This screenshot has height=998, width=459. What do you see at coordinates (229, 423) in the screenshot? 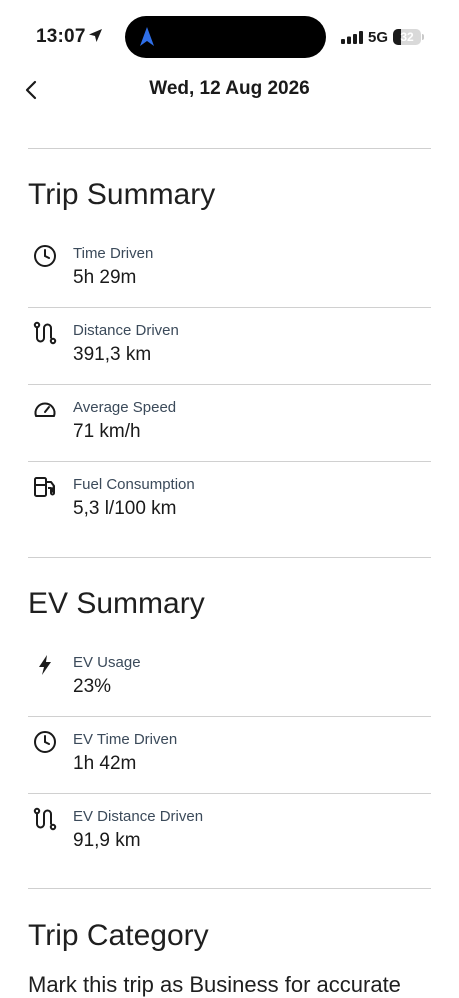
I see `stat-average-speed: Average Speed 71 km/h` at bounding box center [229, 423].